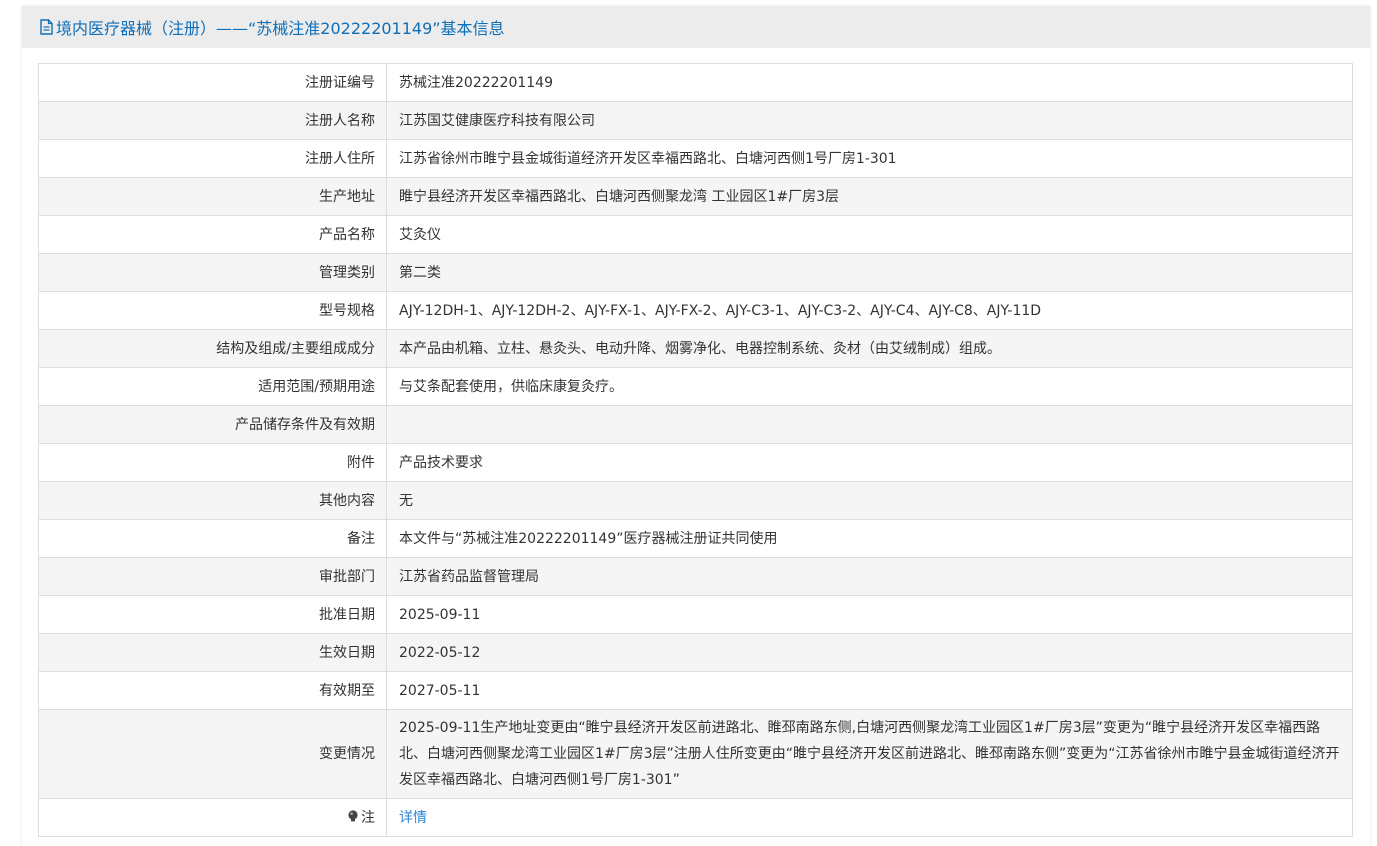 This screenshot has width=1377, height=846. What do you see at coordinates (353, 815) in the screenshot?
I see `lightbulb-icon` at bounding box center [353, 815].